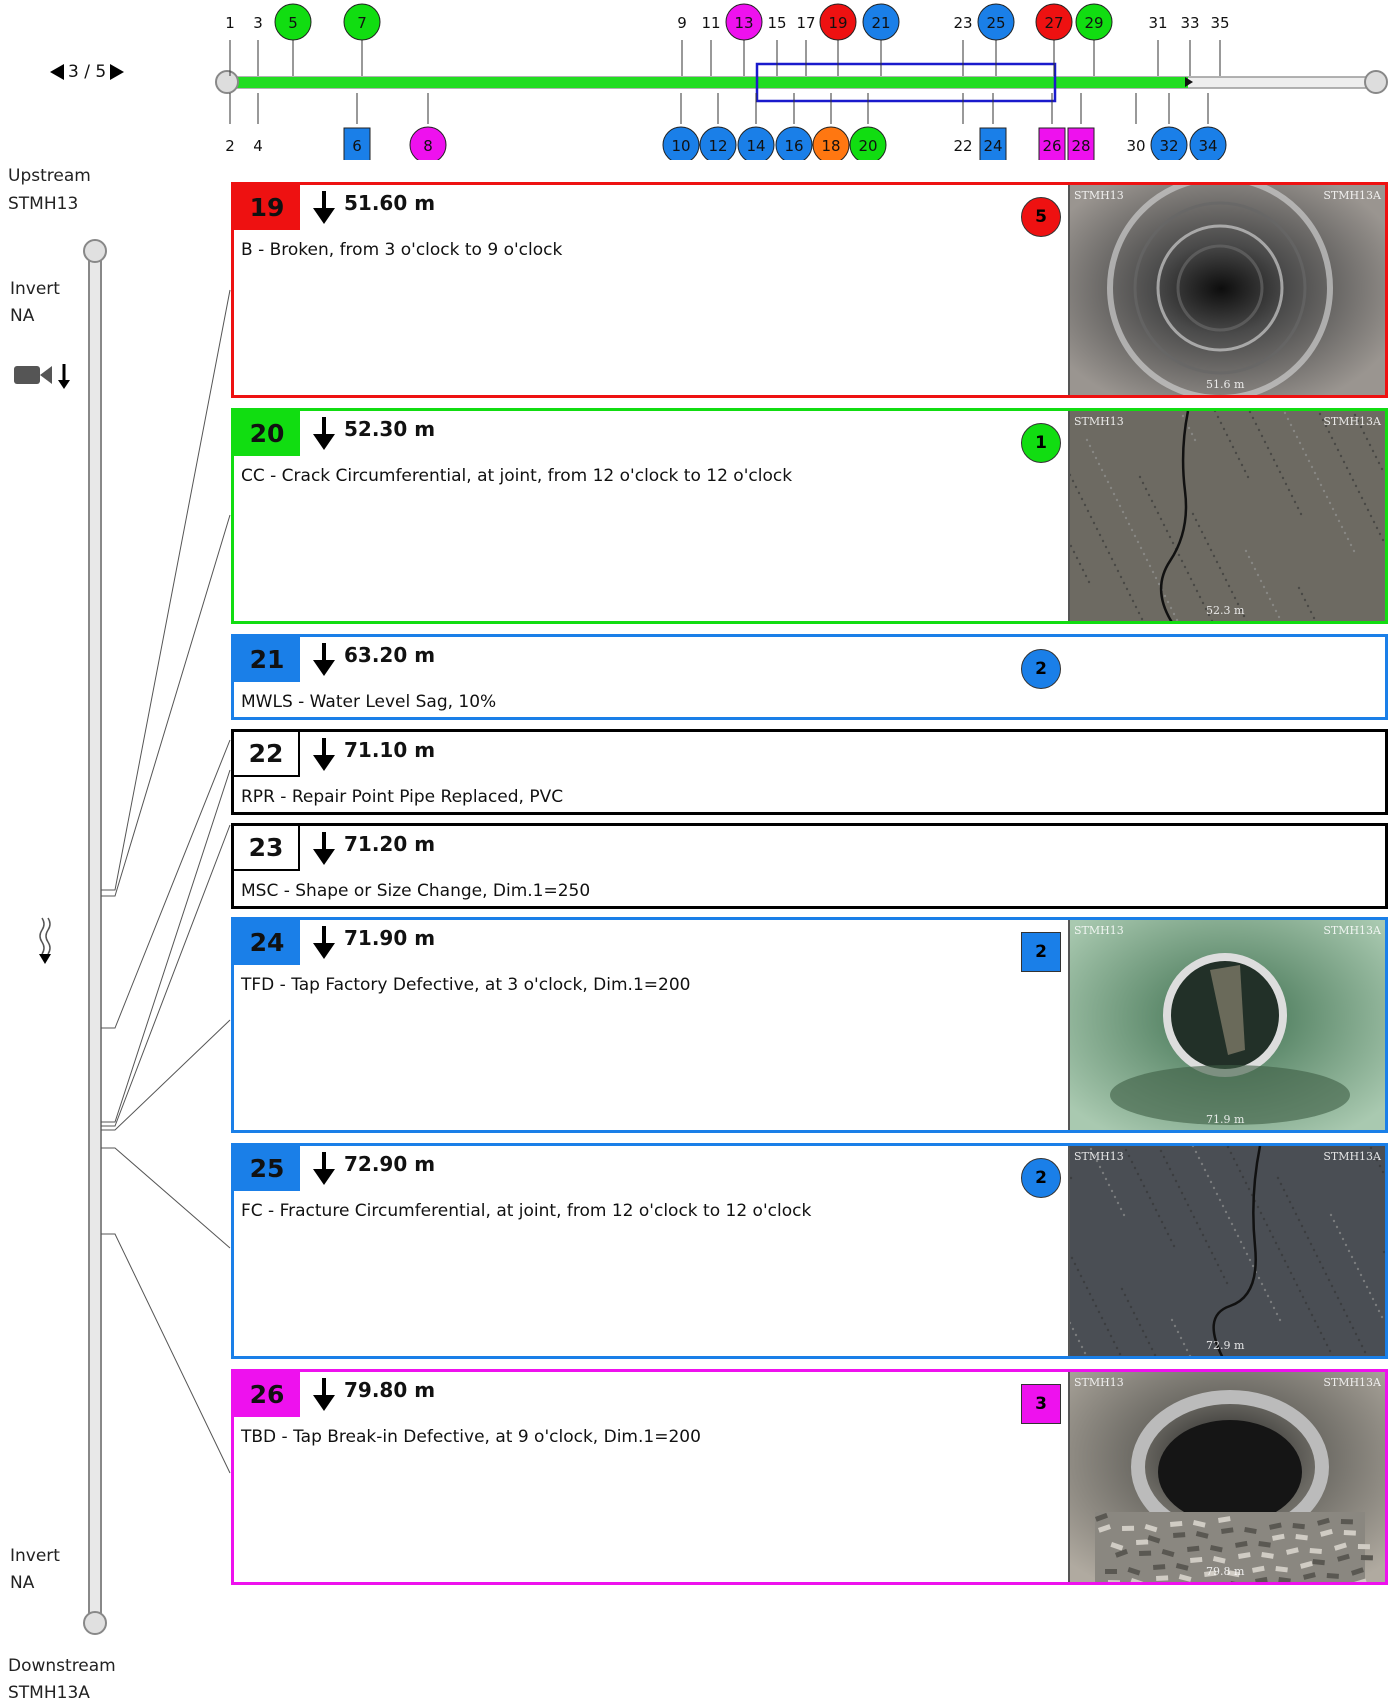  I want to click on timeline-marker-6: 6, so click(357, 126).